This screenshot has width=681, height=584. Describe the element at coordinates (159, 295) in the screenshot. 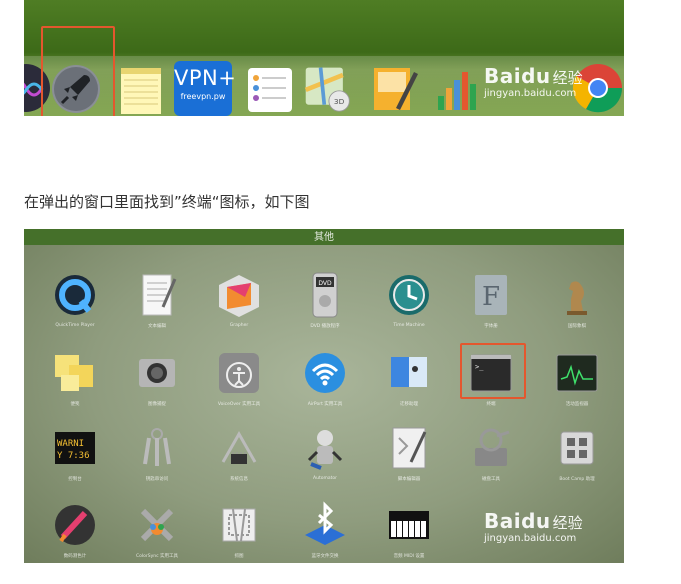

I see `textedit-icon` at that location.